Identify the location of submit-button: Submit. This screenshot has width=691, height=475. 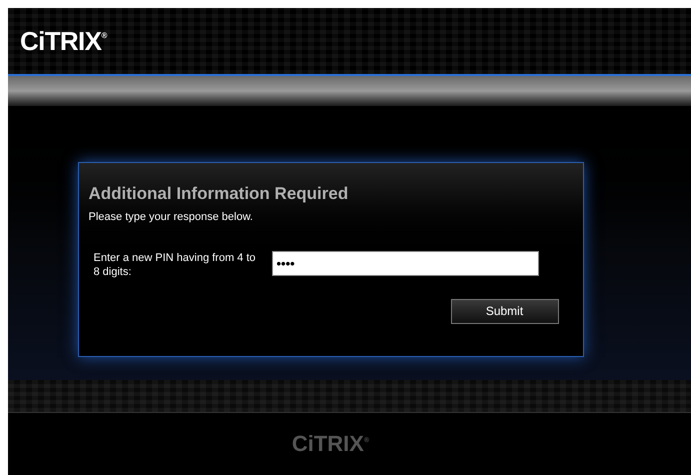
(504, 311).